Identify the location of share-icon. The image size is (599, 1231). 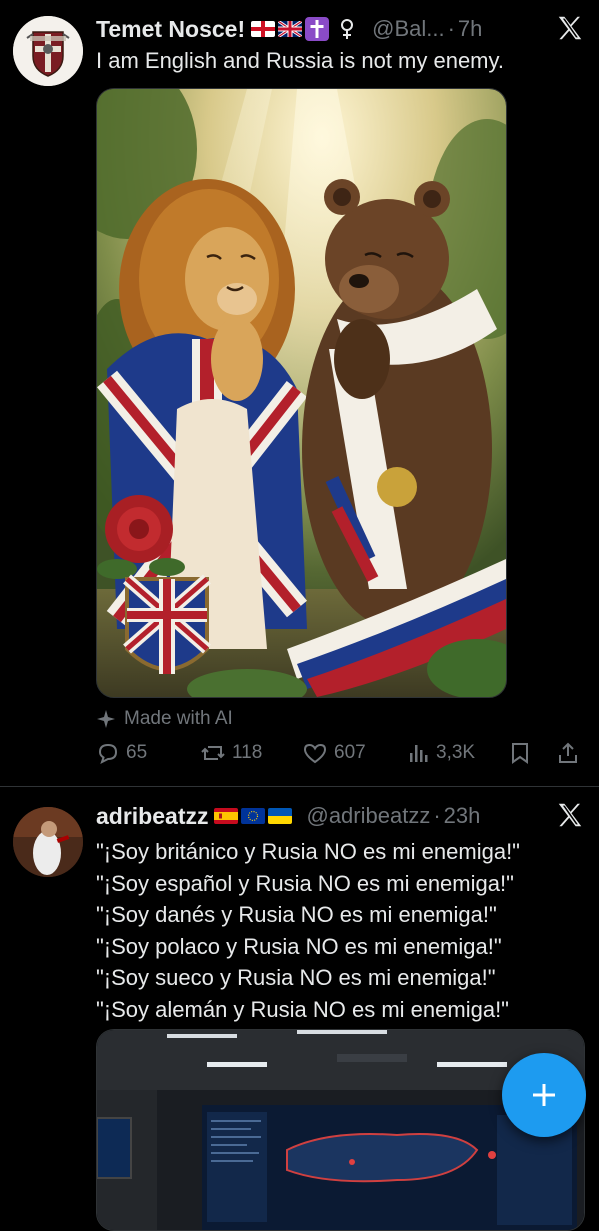
(568, 752).